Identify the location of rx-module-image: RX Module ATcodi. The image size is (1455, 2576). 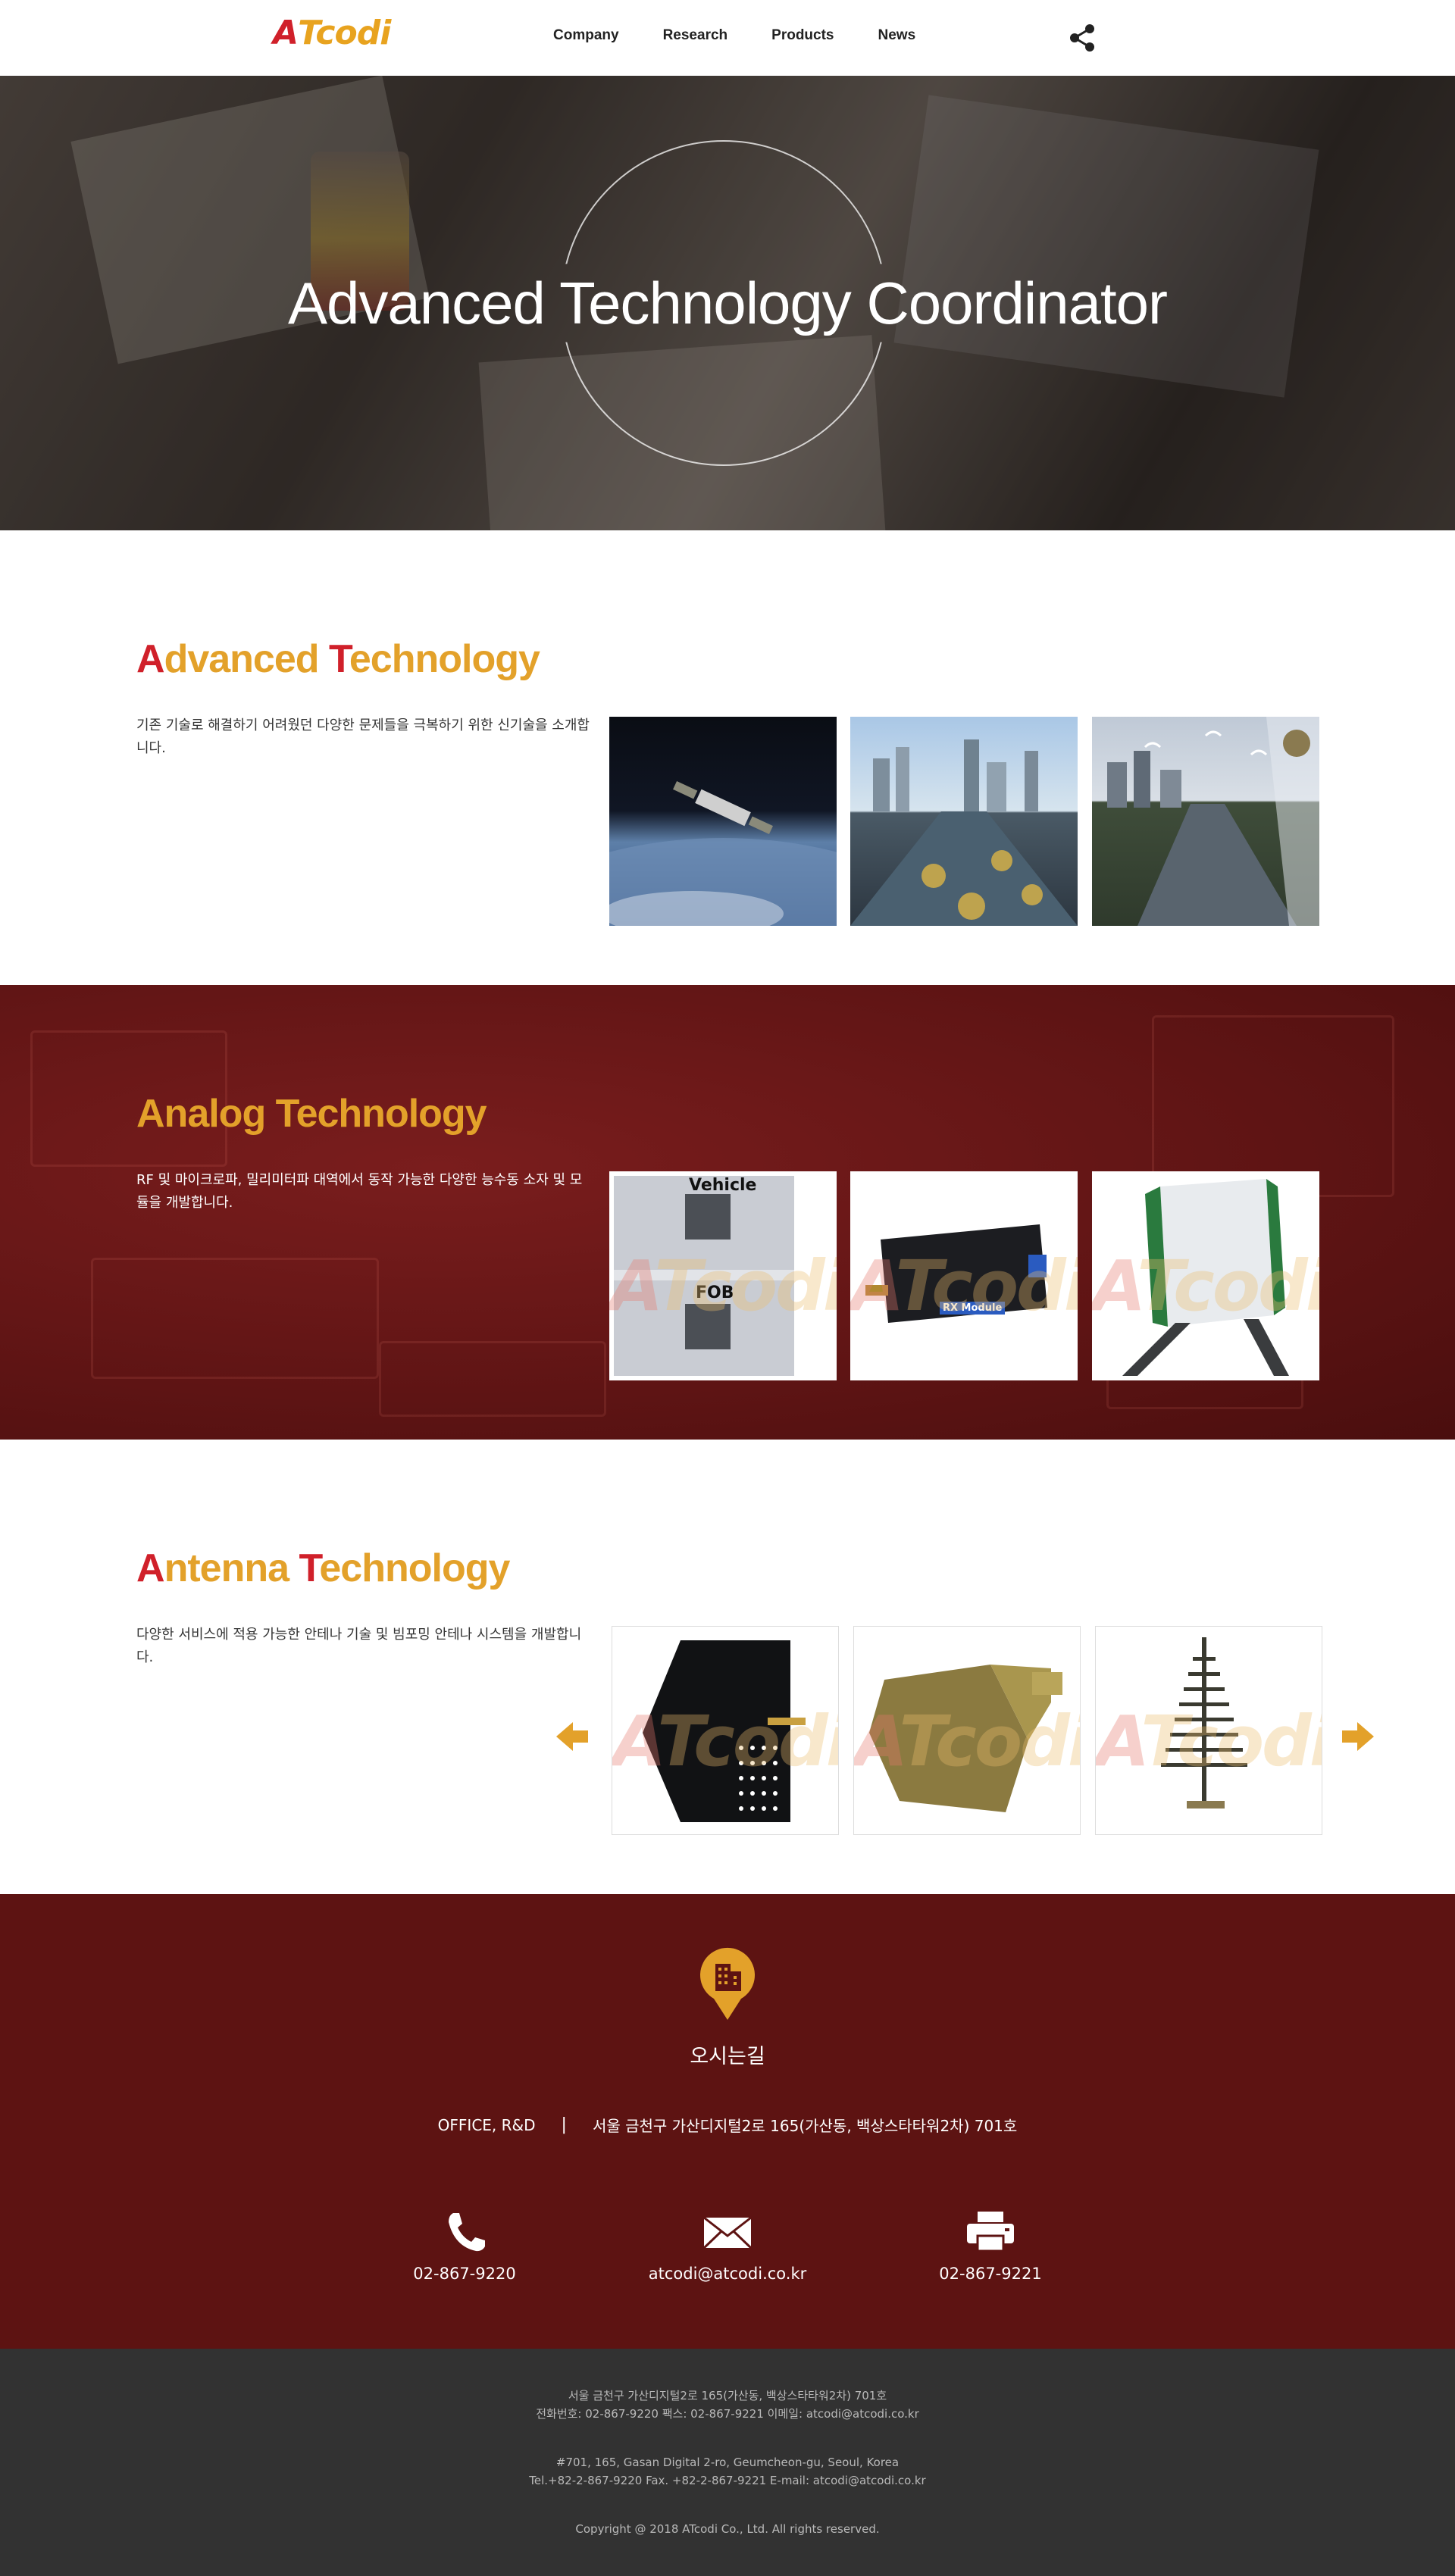
(964, 1275).